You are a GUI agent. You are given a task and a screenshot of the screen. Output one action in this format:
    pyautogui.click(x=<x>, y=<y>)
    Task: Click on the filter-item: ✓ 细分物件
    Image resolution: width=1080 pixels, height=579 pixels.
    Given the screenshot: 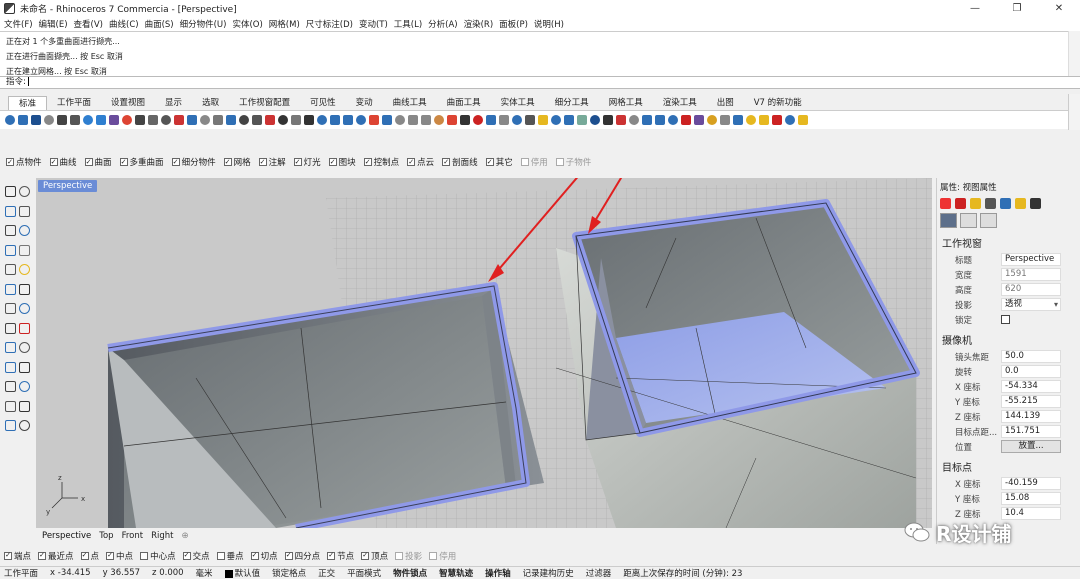 What is the action you would take?
    pyautogui.click(x=193, y=162)
    